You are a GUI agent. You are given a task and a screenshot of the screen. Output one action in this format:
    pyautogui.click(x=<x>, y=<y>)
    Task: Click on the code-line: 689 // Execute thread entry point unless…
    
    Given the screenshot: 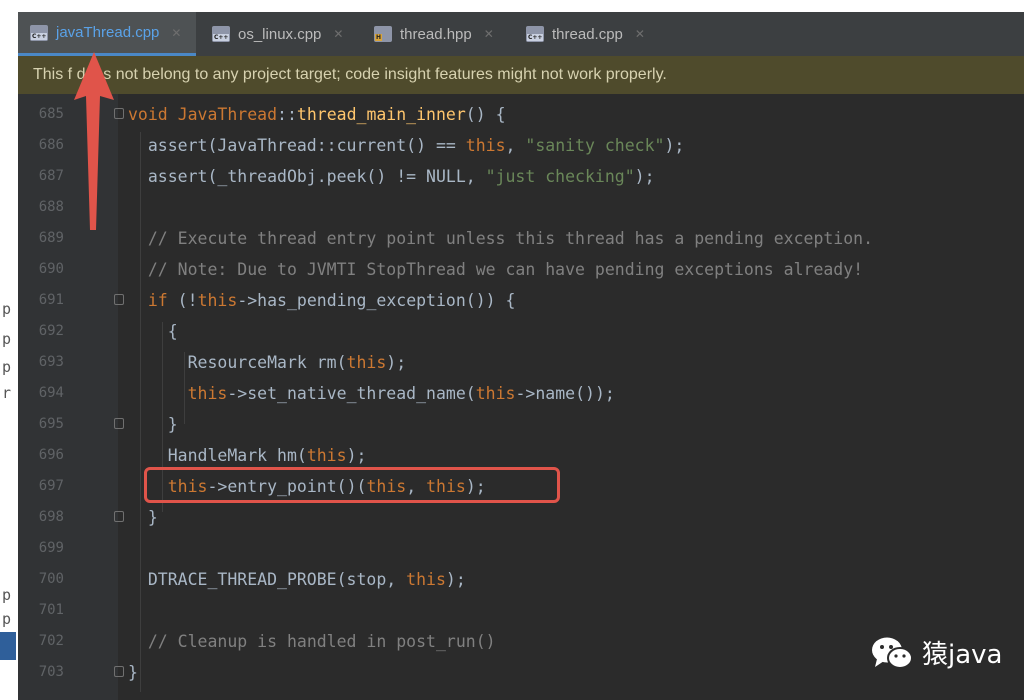 What is the action you would take?
    pyautogui.click(x=521, y=239)
    